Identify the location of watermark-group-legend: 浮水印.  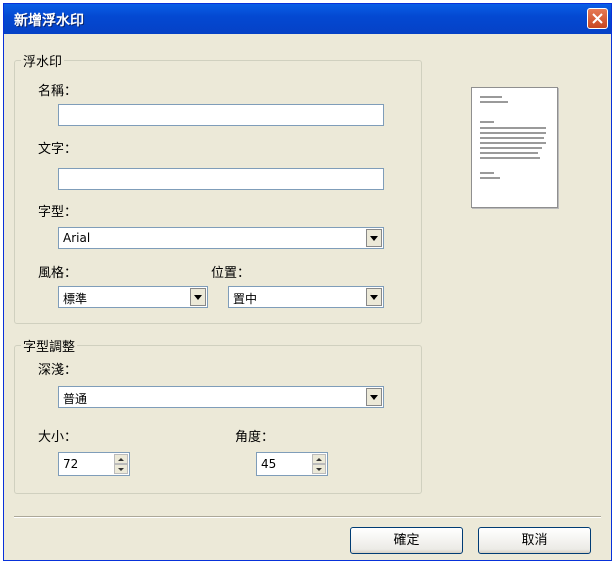
(43, 62).